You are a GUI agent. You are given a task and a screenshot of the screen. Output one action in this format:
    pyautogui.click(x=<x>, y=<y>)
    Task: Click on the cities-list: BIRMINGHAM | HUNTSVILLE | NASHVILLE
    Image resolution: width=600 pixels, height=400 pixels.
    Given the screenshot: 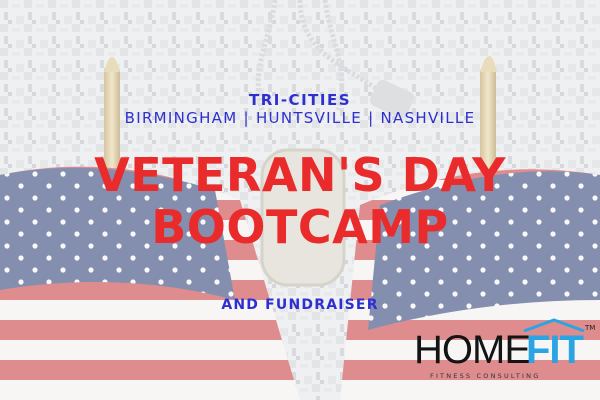 What is the action you would take?
    pyautogui.click(x=300, y=118)
    